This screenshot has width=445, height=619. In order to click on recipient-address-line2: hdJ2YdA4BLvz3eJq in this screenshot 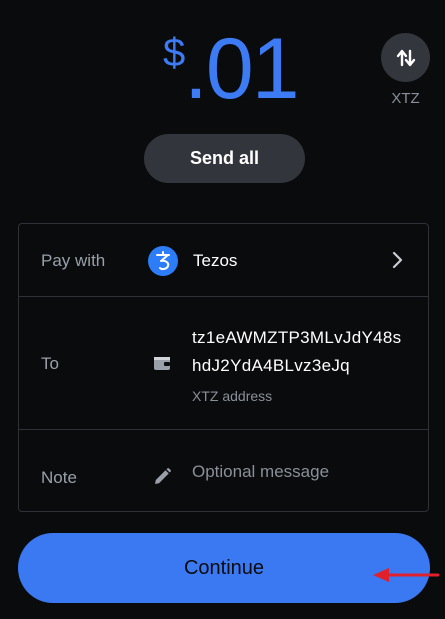, I will do `click(271, 365)`.